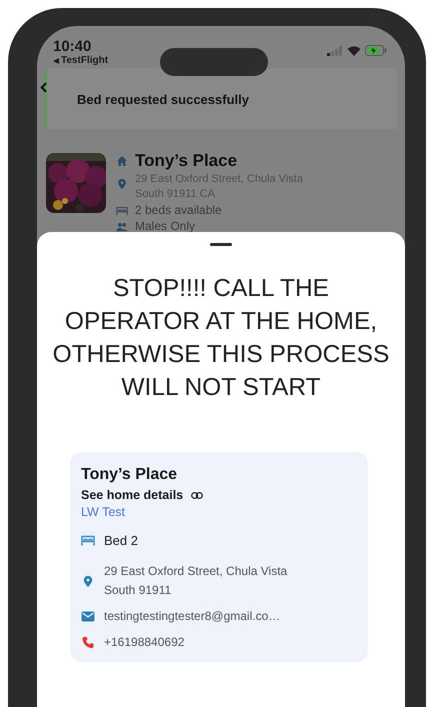 The image size is (431, 707). Describe the element at coordinates (221, 244) in the screenshot. I see `sheet-handle` at that location.